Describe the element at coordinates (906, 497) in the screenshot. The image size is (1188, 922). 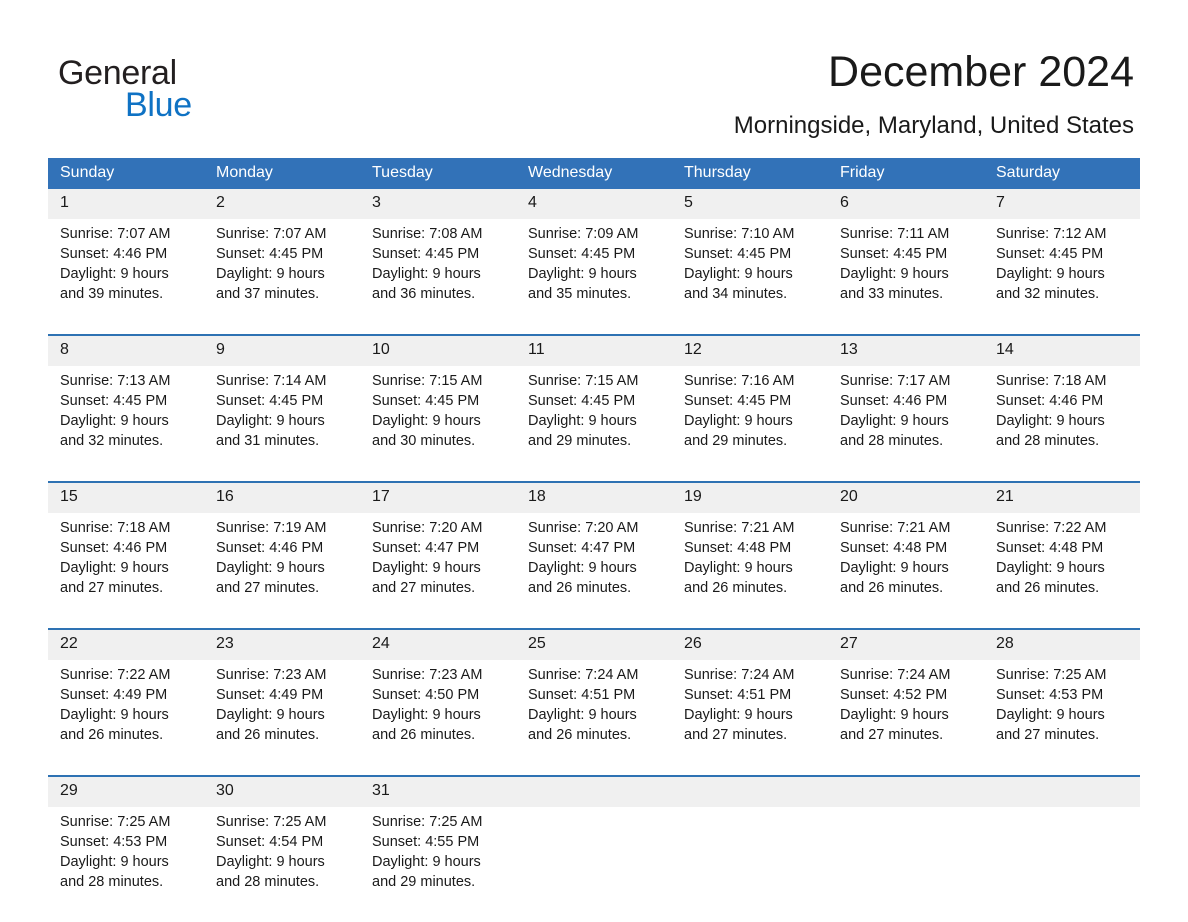
I see `day-number: 20` at that location.